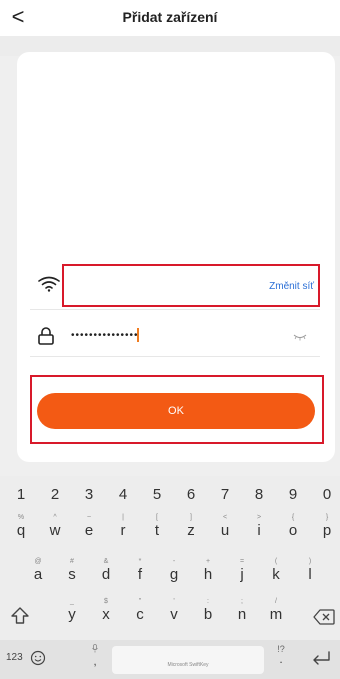 This screenshot has height=679, width=340. I want to click on key-letter-label: h, so click(208, 574).